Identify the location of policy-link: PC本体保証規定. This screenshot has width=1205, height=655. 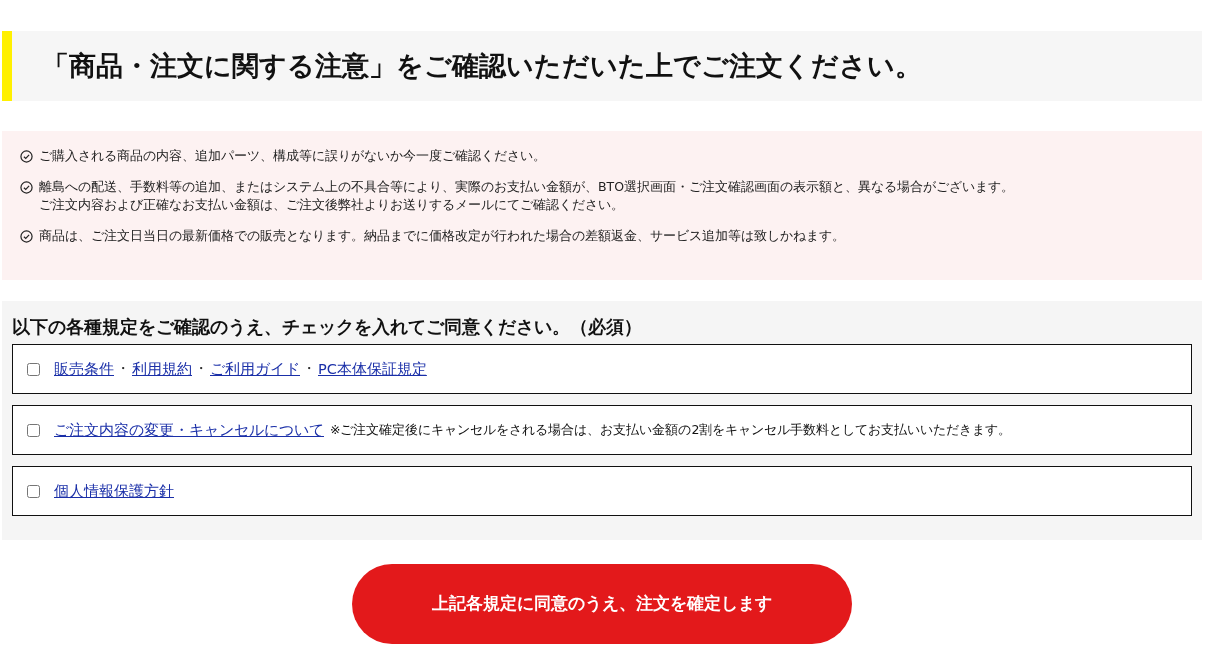
(372, 369).